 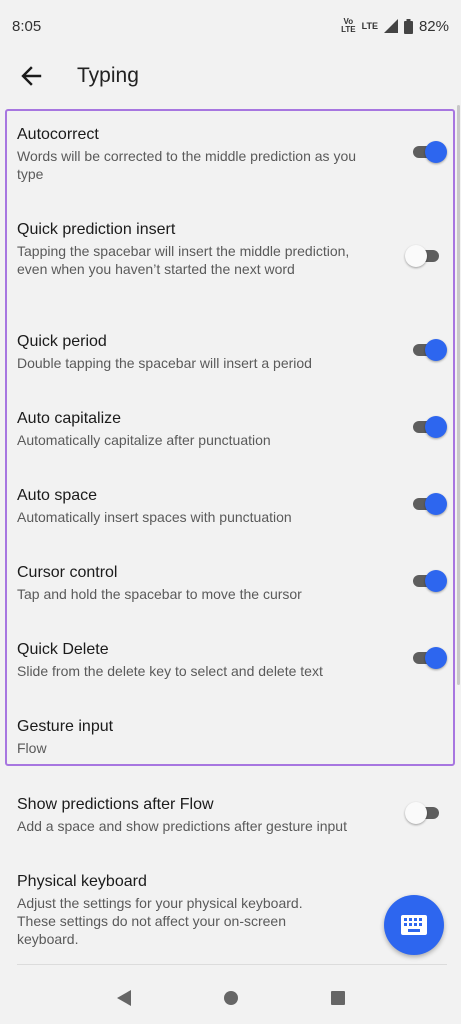 I want to click on status-bar: 8:05 Vo LTE LTE 82%, so click(x=230, y=26).